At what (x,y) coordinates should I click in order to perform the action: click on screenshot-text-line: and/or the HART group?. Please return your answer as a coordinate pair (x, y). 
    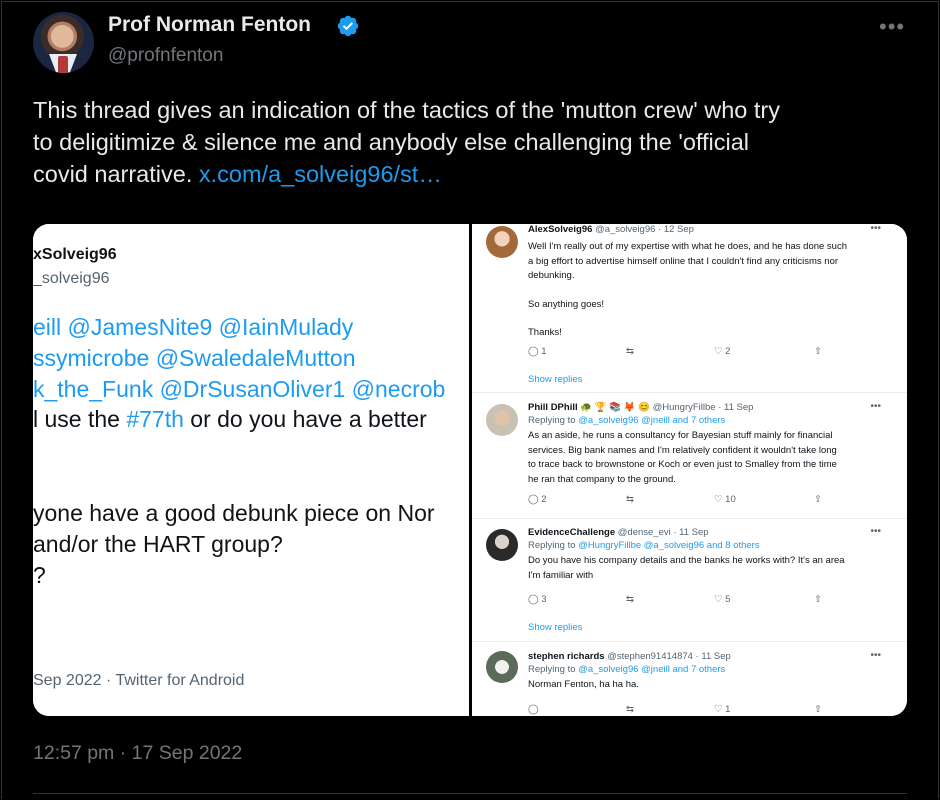
    Looking at the image, I should click on (158, 544).